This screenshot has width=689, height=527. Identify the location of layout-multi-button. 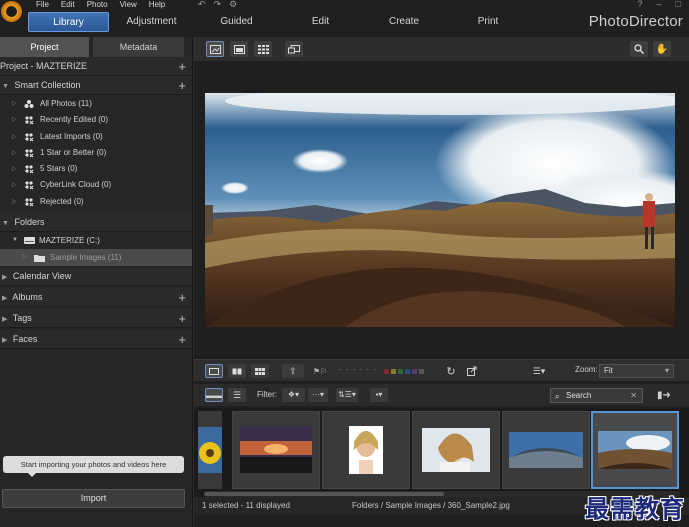
(260, 371).